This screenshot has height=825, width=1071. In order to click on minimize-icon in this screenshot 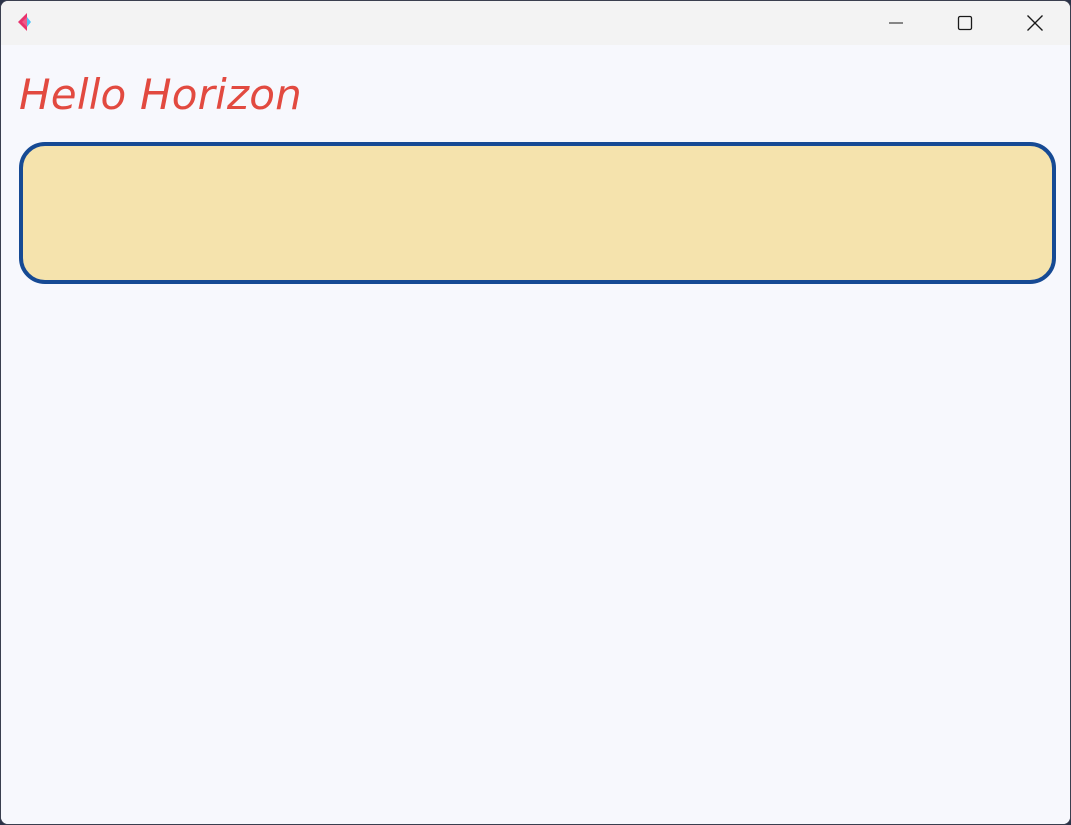, I will do `click(896, 23)`.